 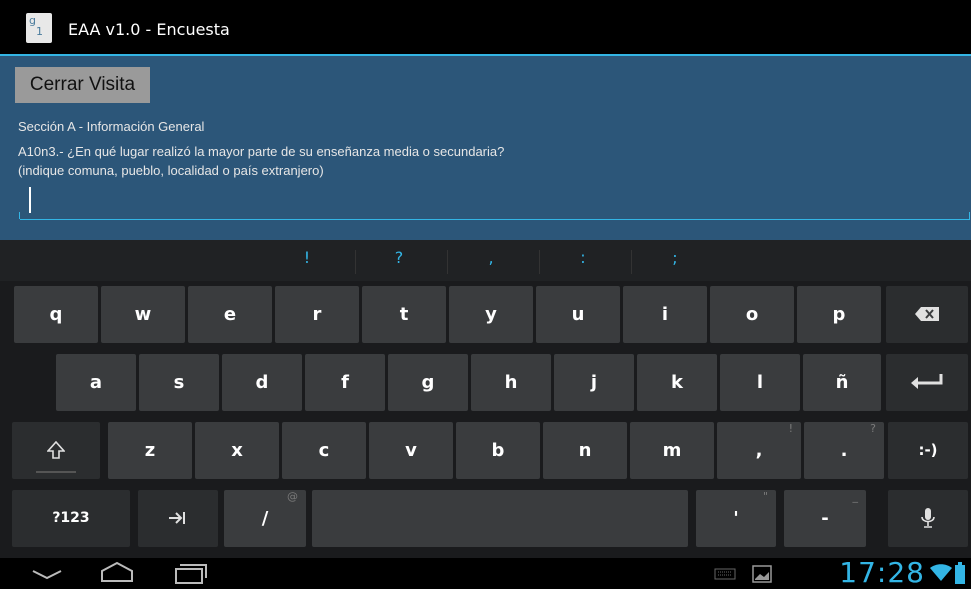 I want to click on text-cursor, so click(x=30, y=200).